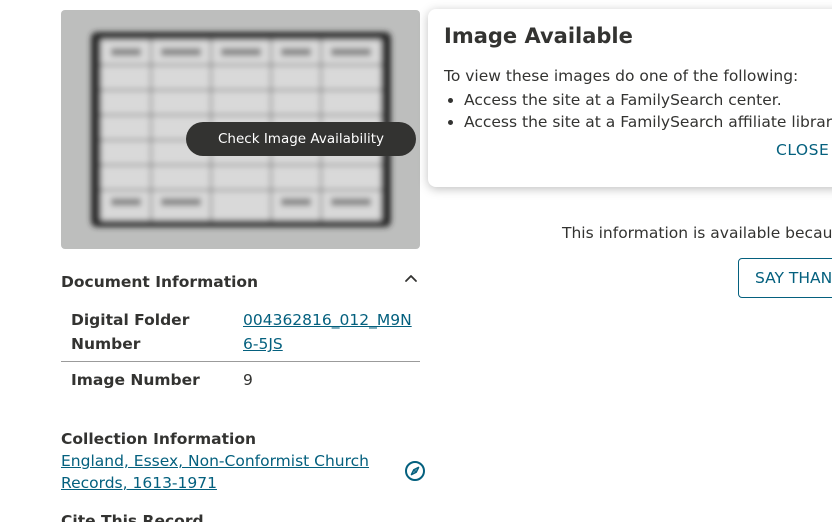 The height and width of the screenshot is (522, 832). I want to click on digital-folder-number-value: 004362816_012_M9N6-5JS, so click(332, 332).